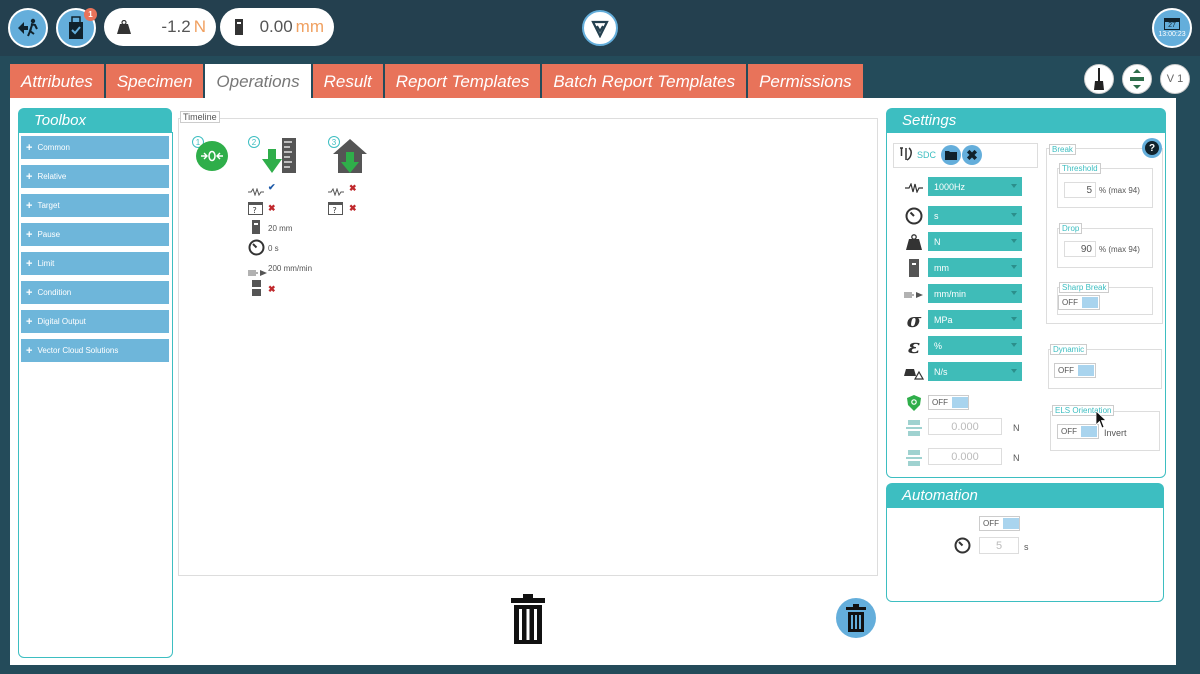 The height and width of the screenshot is (674, 1200). Describe the element at coordinates (975, 319) in the screenshot. I see `stress-unit-select: MPa` at that location.